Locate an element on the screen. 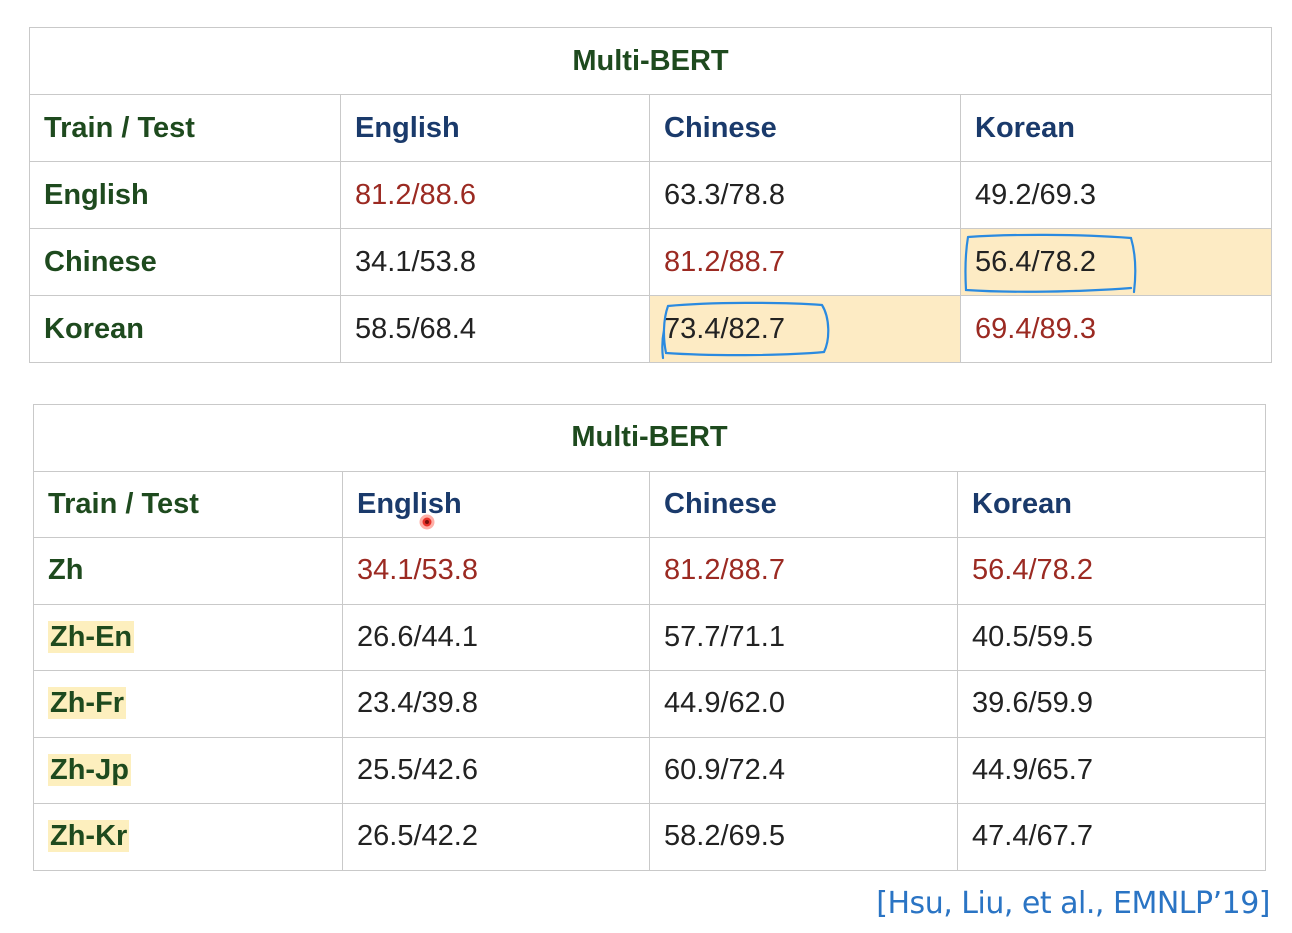  cell-value: 81.2/88.6 is located at coordinates (495, 195).